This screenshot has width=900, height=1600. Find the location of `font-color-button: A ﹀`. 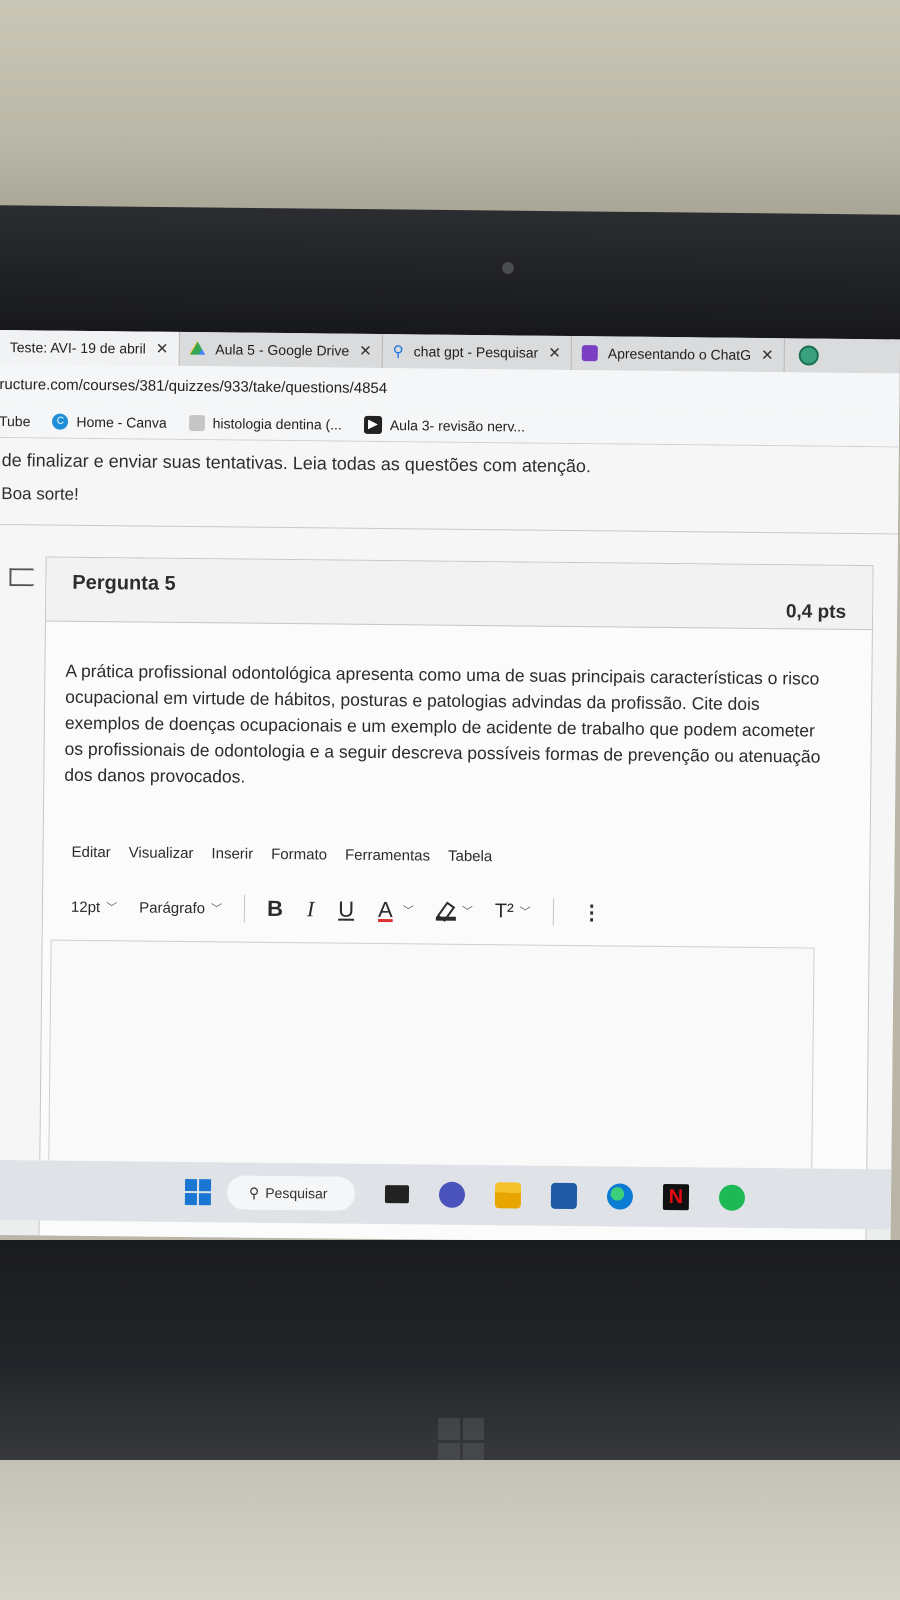

font-color-button: A ﹀ is located at coordinates (396, 910).